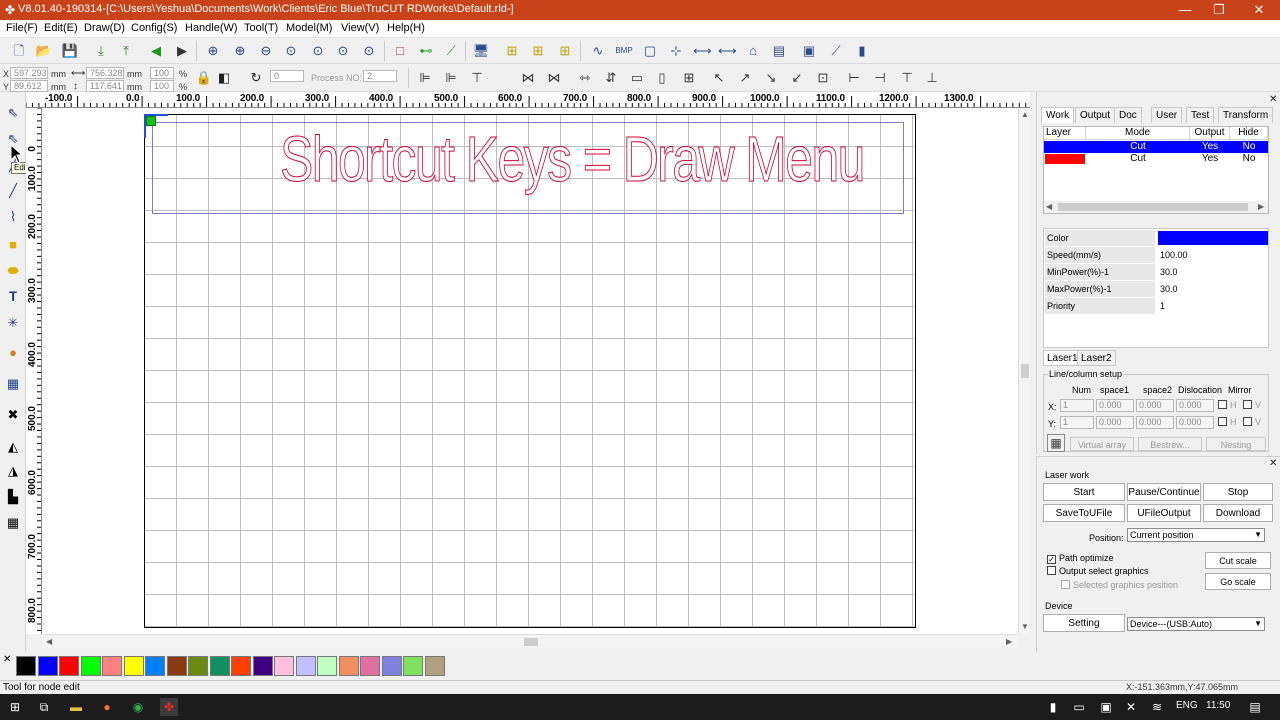 This screenshot has height=720, width=1280. What do you see at coordinates (400, 51) in the screenshot?
I see `select-rect-icon: □` at bounding box center [400, 51].